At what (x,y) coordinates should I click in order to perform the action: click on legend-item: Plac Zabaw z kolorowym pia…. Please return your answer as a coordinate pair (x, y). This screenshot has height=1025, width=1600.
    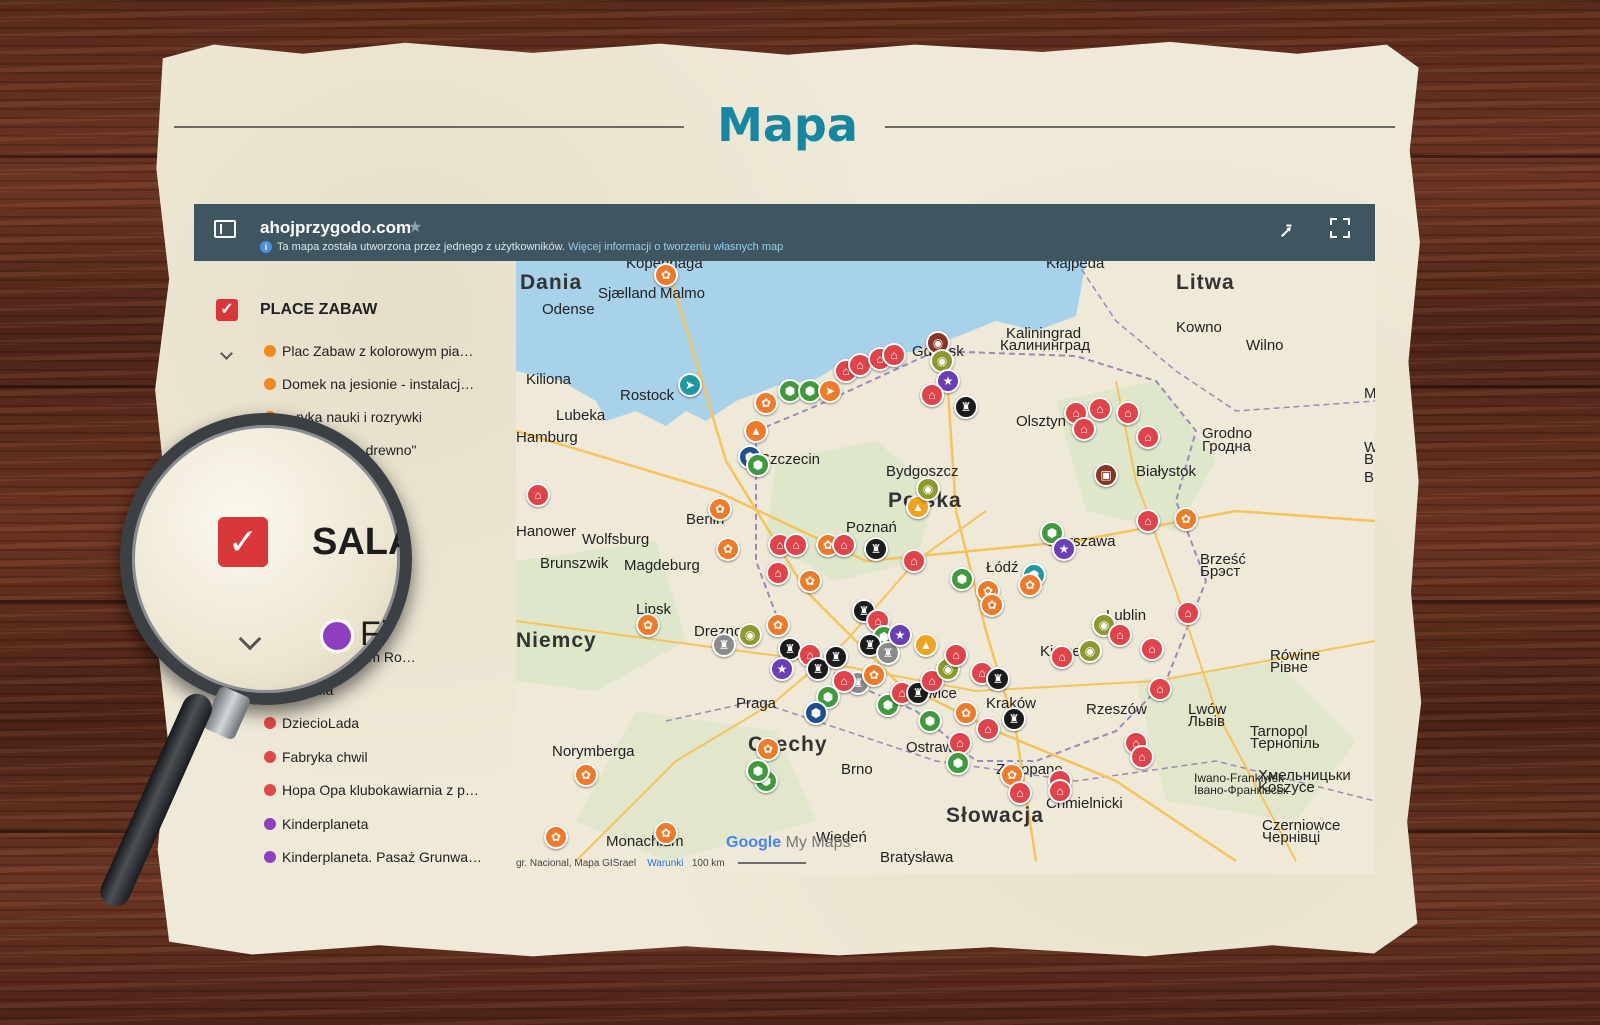
    Looking at the image, I should click on (368, 351).